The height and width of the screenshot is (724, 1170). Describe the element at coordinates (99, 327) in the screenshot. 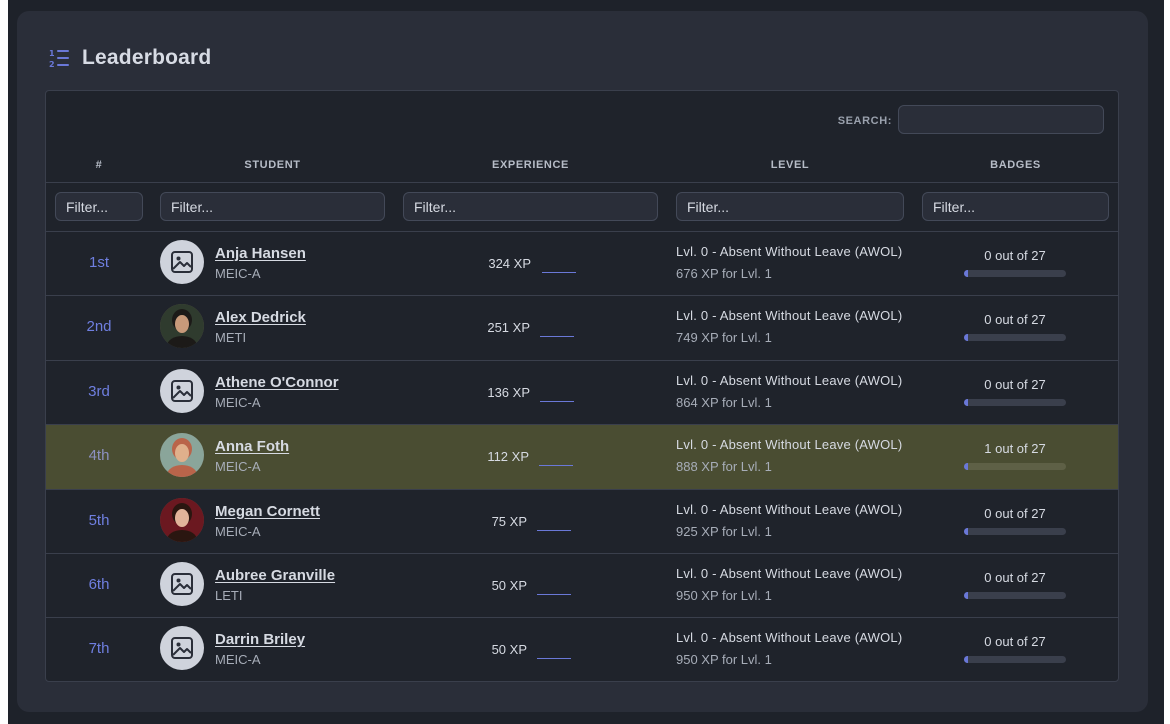

I see `rank-cell: 2nd` at that location.